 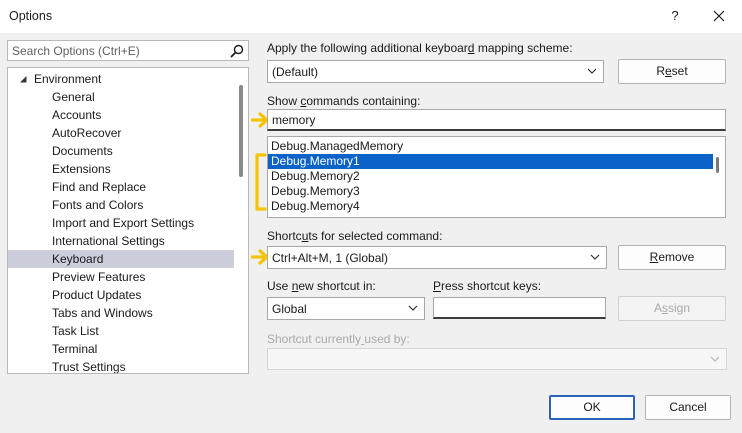 What do you see at coordinates (121, 313) in the screenshot?
I see `tree-item-tabs-and-windows: Tabs and Windows` at bounding box center [121, 313].